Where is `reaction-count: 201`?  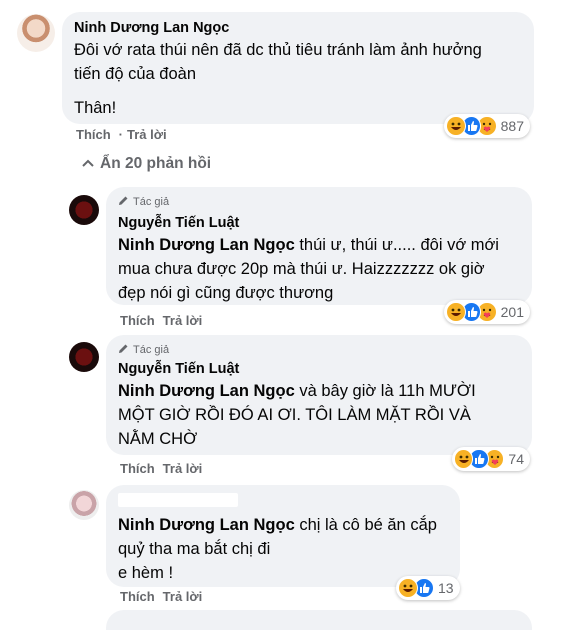
reaction-count: 201 is located at coordinates (512, 312).